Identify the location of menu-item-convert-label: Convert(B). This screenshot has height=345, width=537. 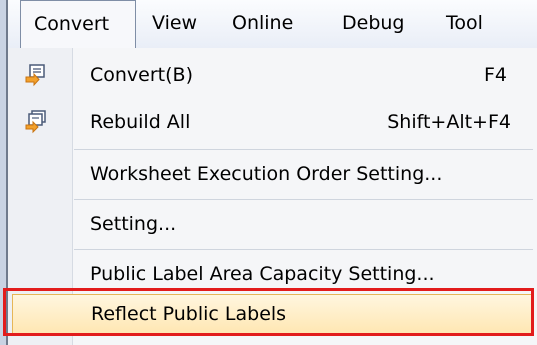
(141, 75).